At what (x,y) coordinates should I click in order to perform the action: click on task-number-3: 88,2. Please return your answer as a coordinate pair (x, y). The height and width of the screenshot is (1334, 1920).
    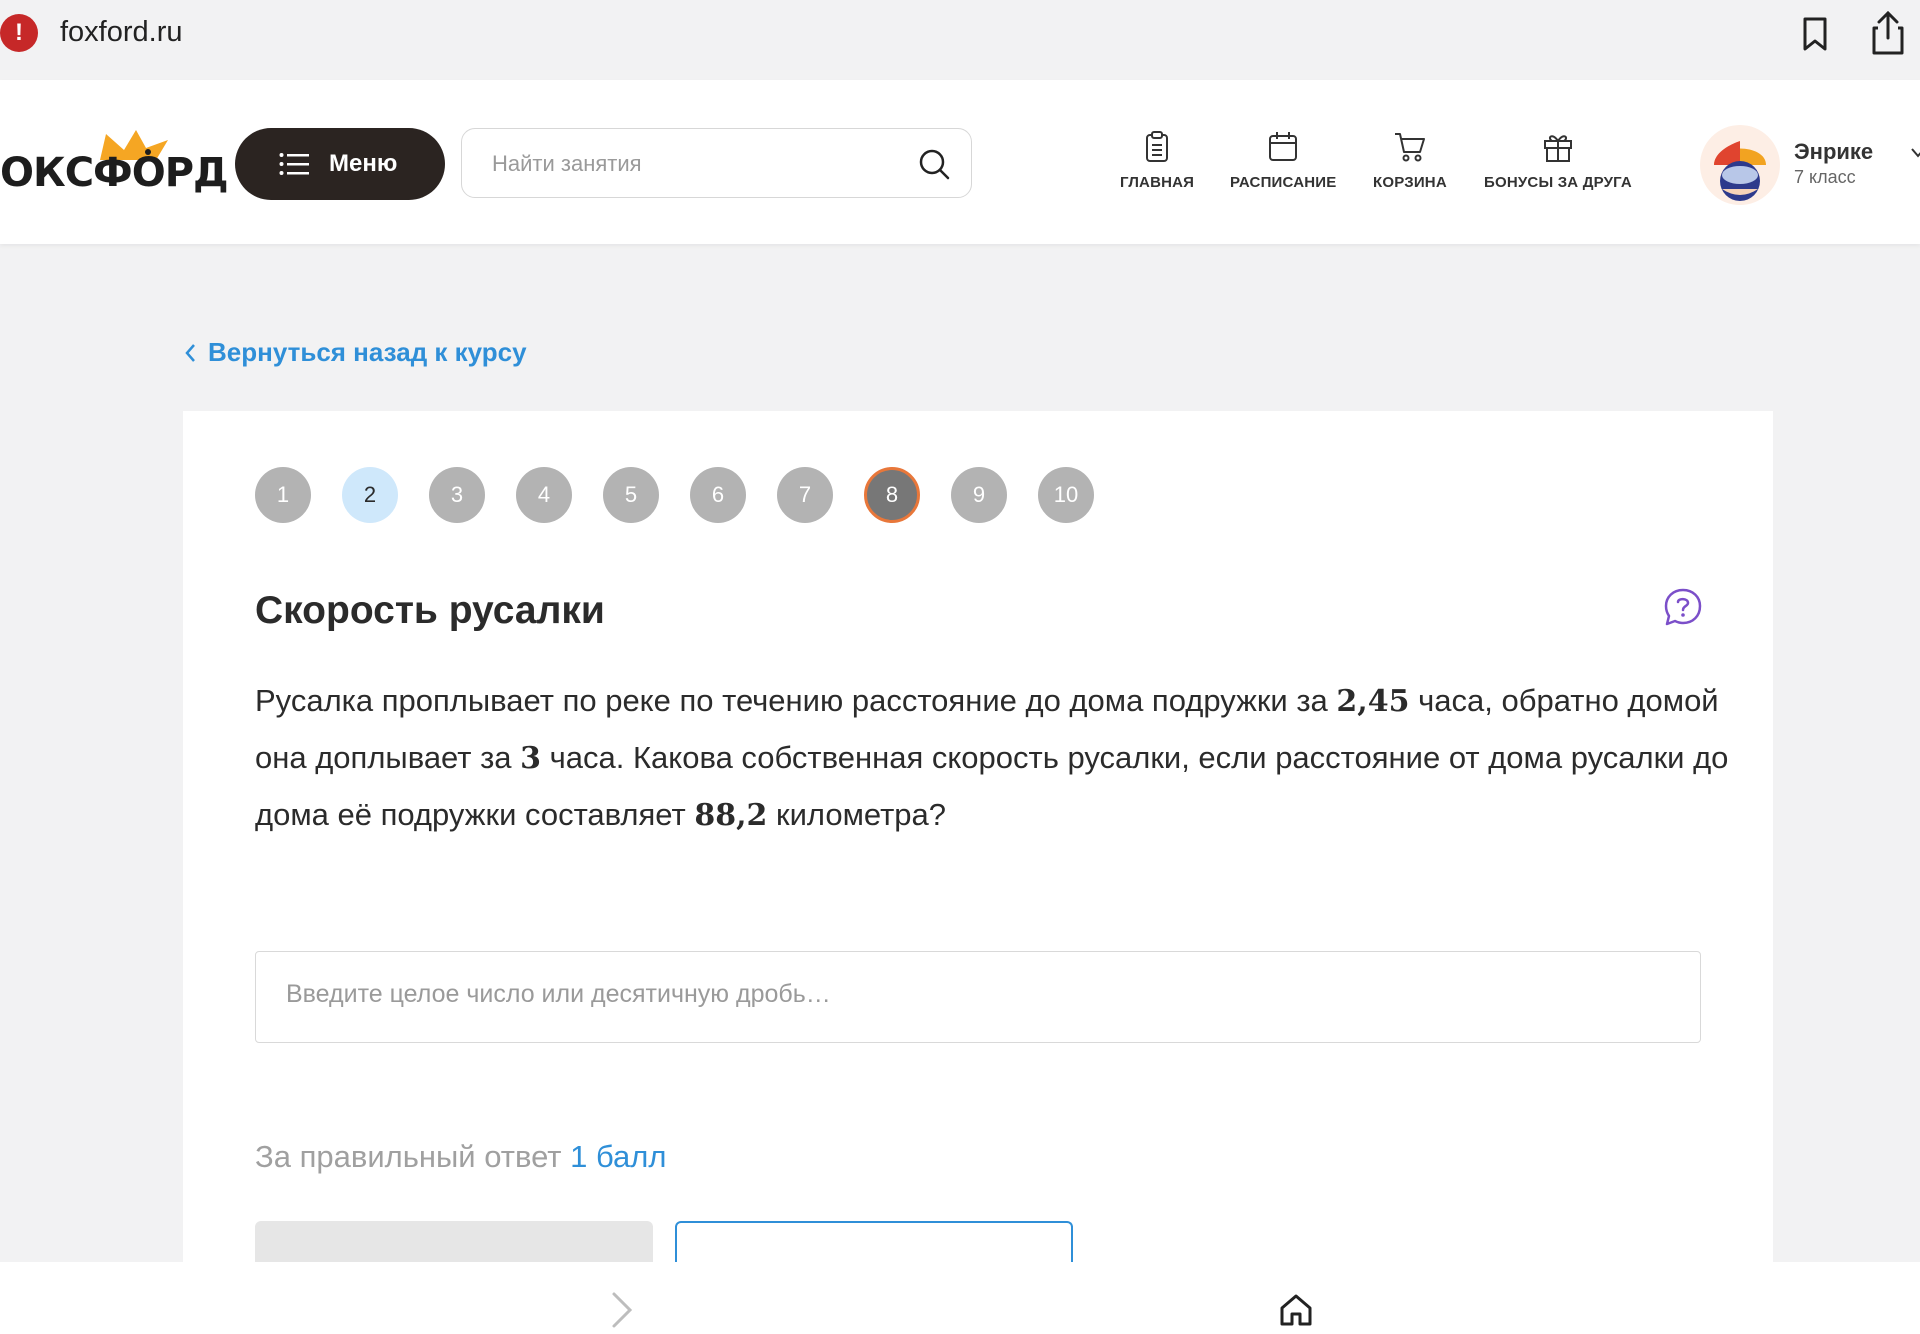
    Looking at the image, I should click on (731, 815).